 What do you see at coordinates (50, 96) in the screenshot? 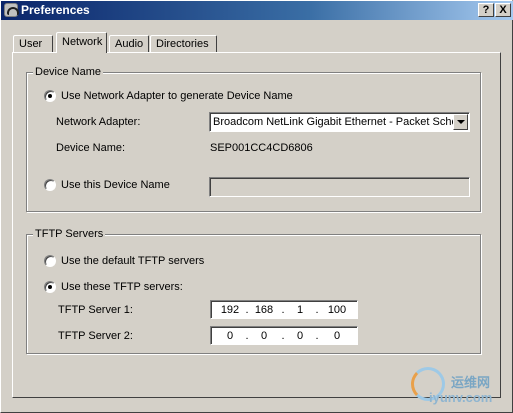
I see `use-network-adapter-radio` at bounding box center [50, 96].